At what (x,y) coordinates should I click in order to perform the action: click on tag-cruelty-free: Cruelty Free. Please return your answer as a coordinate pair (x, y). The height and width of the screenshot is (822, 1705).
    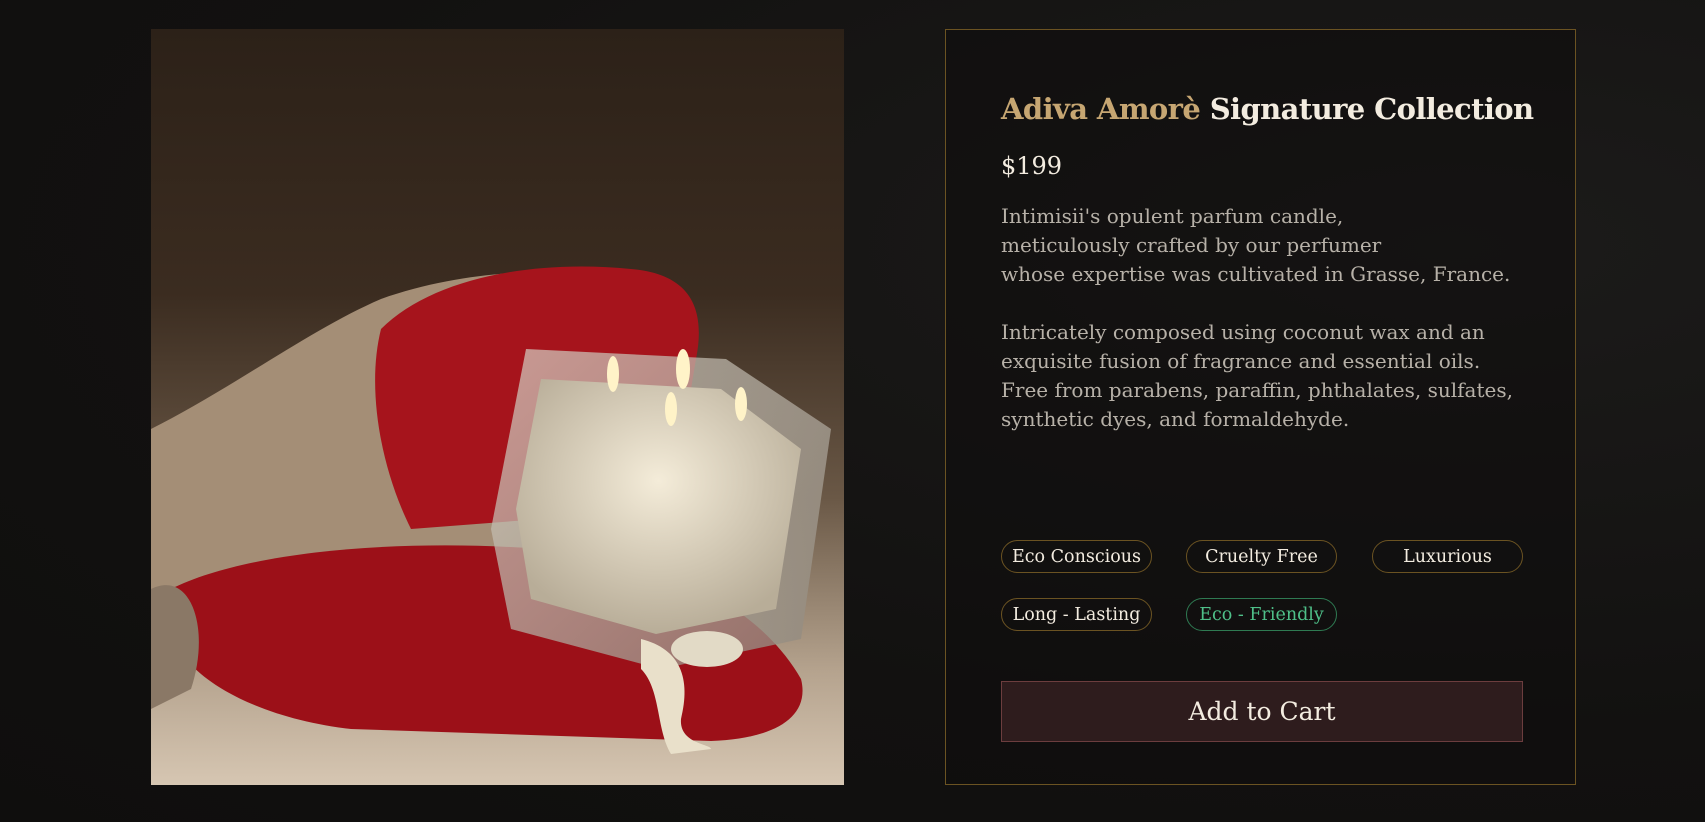
    Looking at the image, I should click on (1261, 556).